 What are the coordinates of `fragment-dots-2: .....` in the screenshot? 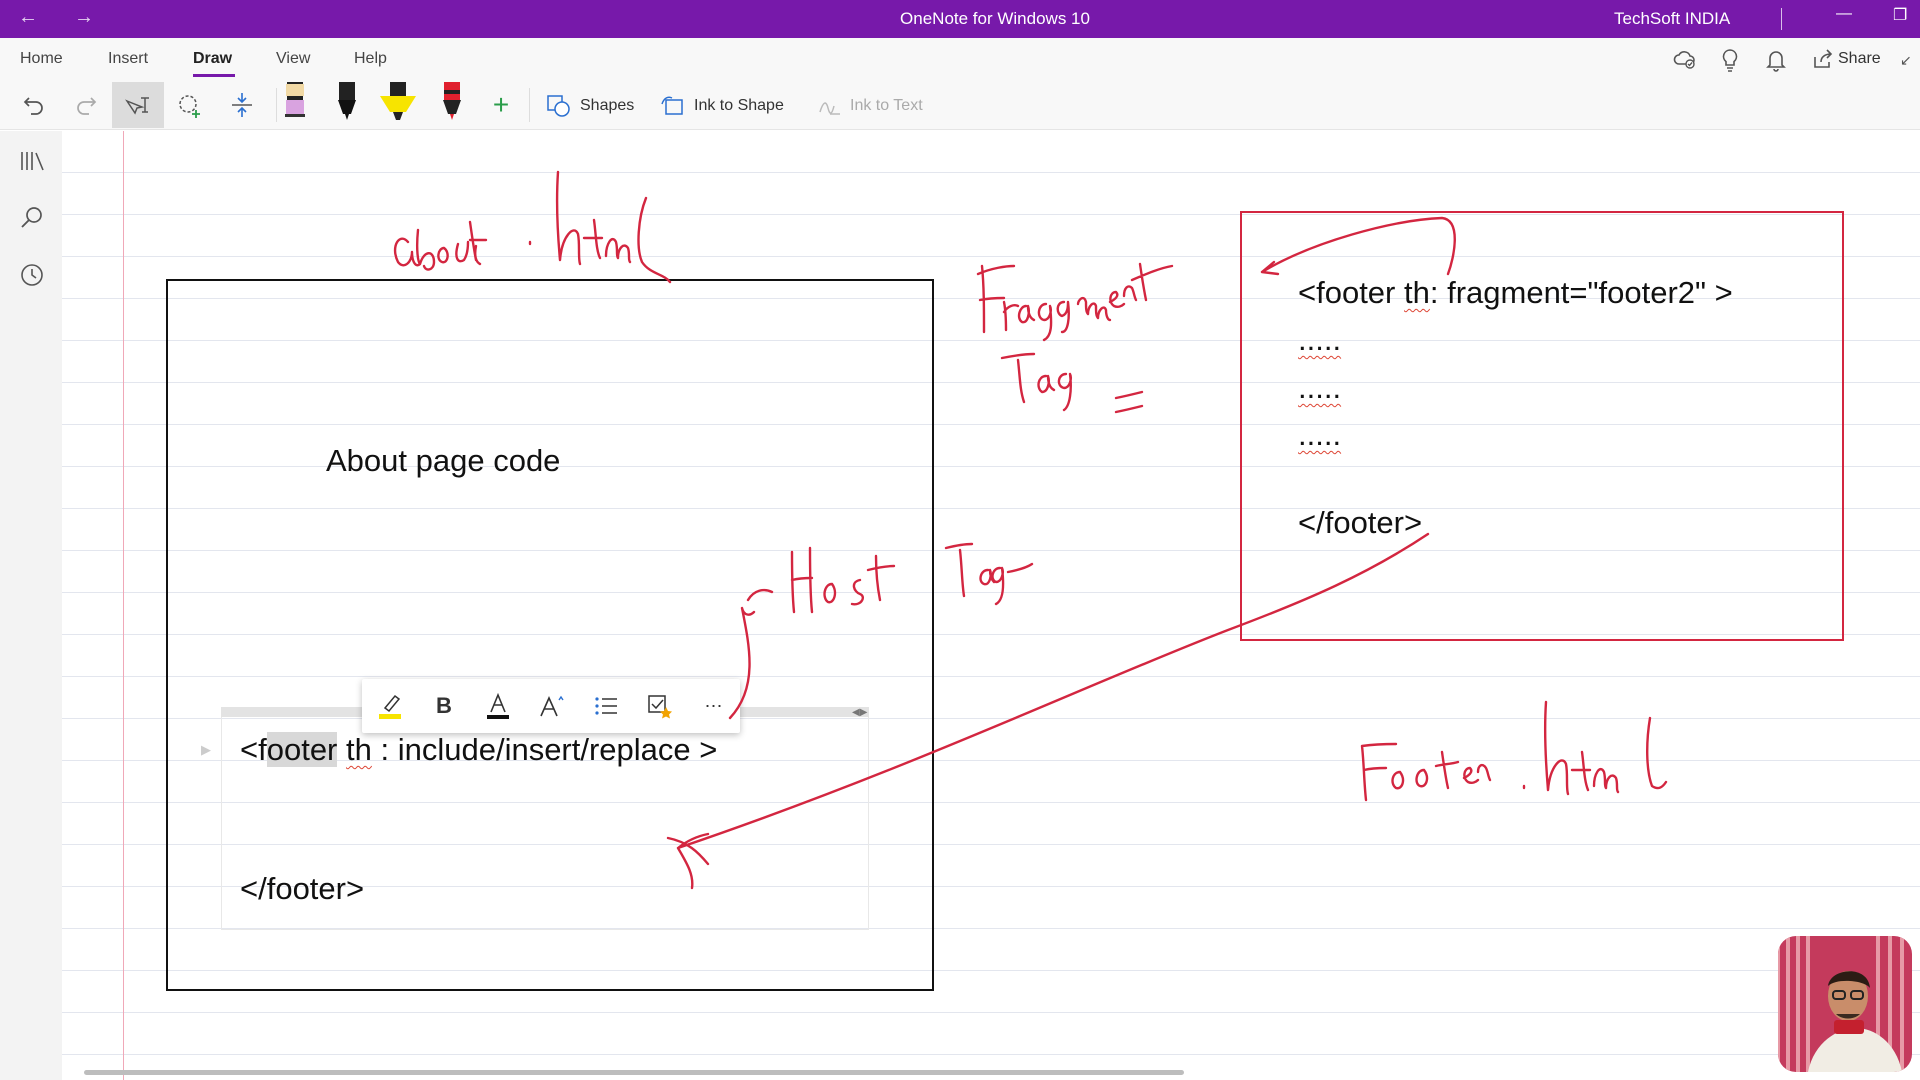 It's located at (1319, 388).